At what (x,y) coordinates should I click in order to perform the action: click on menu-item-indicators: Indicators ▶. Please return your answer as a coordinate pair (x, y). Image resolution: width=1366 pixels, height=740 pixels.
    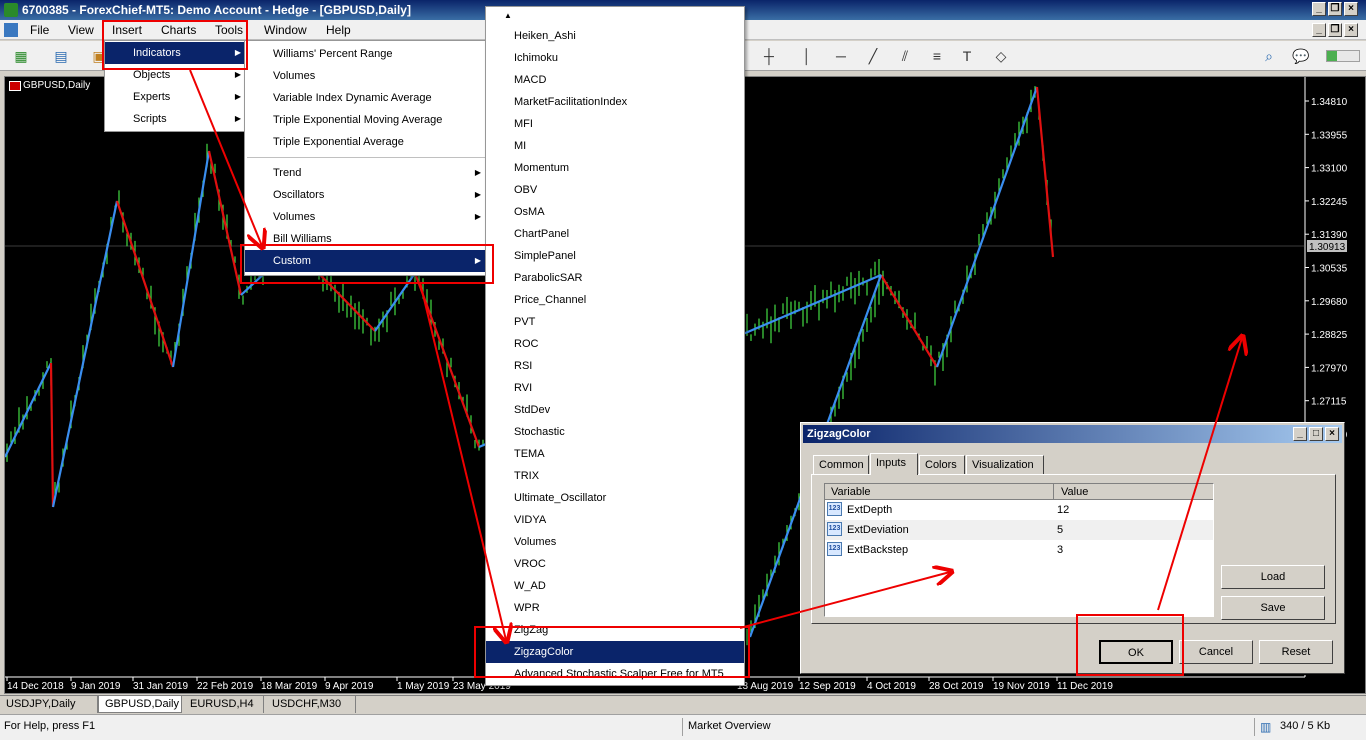
    Looking at the image, I should click on (176, 53).